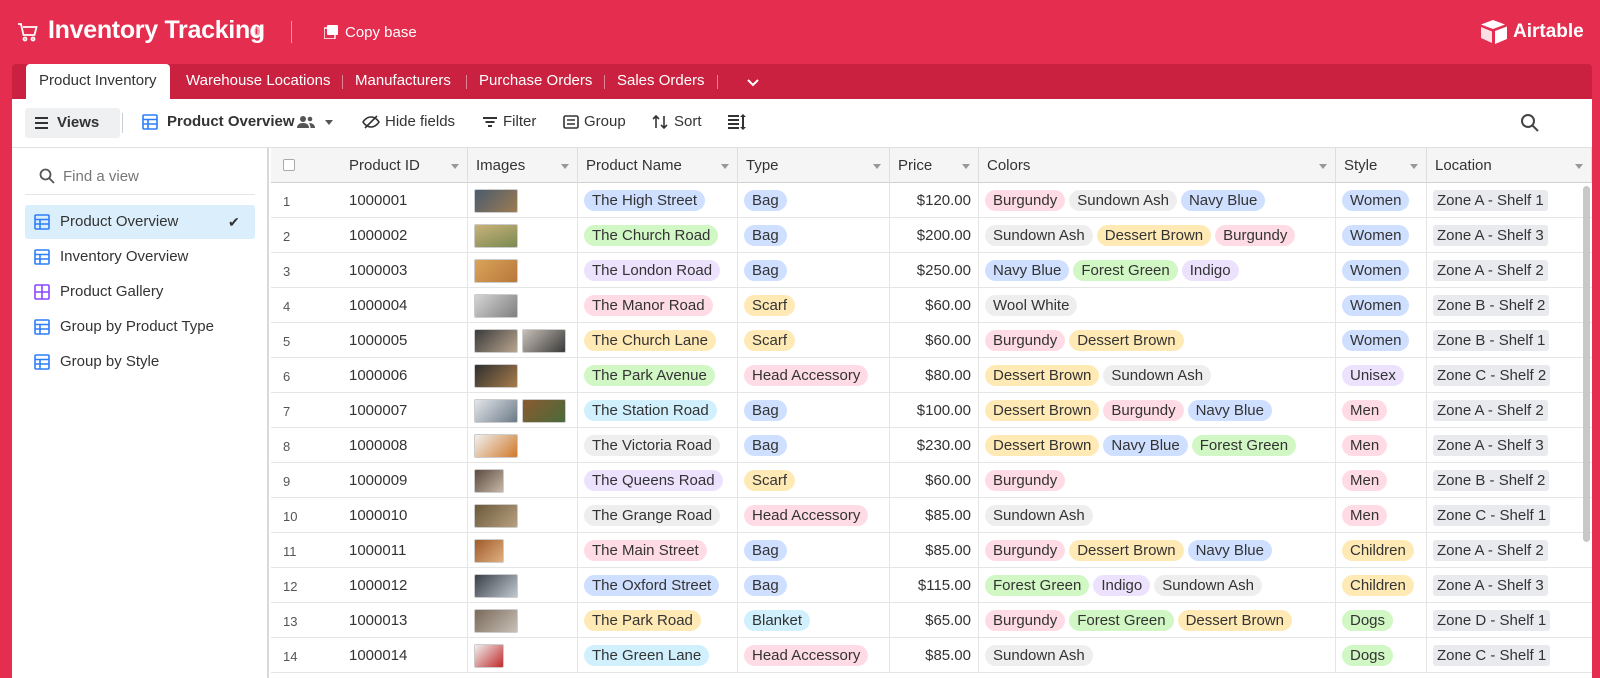 Image resolution: width=1600 pixels, height=678 pixels. What do you see at coordinates (1381, 165) in the screenshot?
I see `column-header-style: Style` at bounding box center [1381, 165].